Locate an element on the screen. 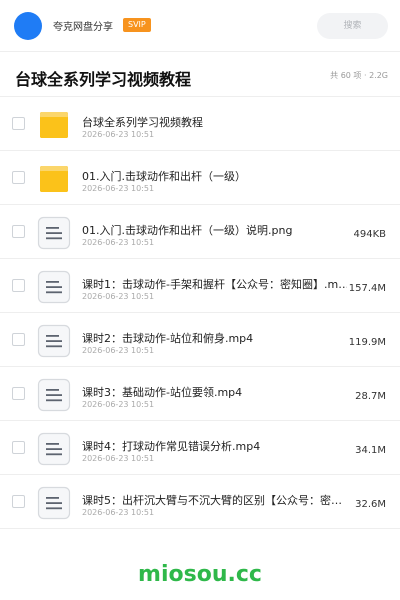  item-name: 课时4：打球动作常见错误分析.mp4 is located at coordinates (216, 446).